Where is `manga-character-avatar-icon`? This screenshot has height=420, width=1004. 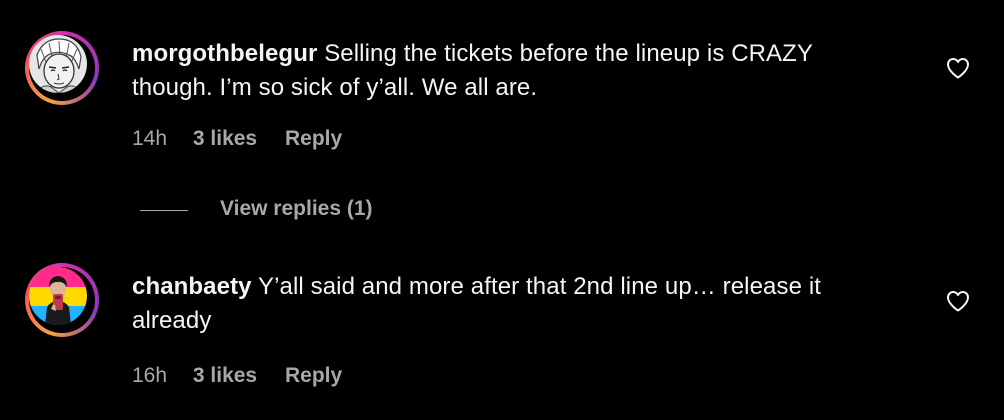
manga-character-avatar-icon is located at coordinates (58, 64).